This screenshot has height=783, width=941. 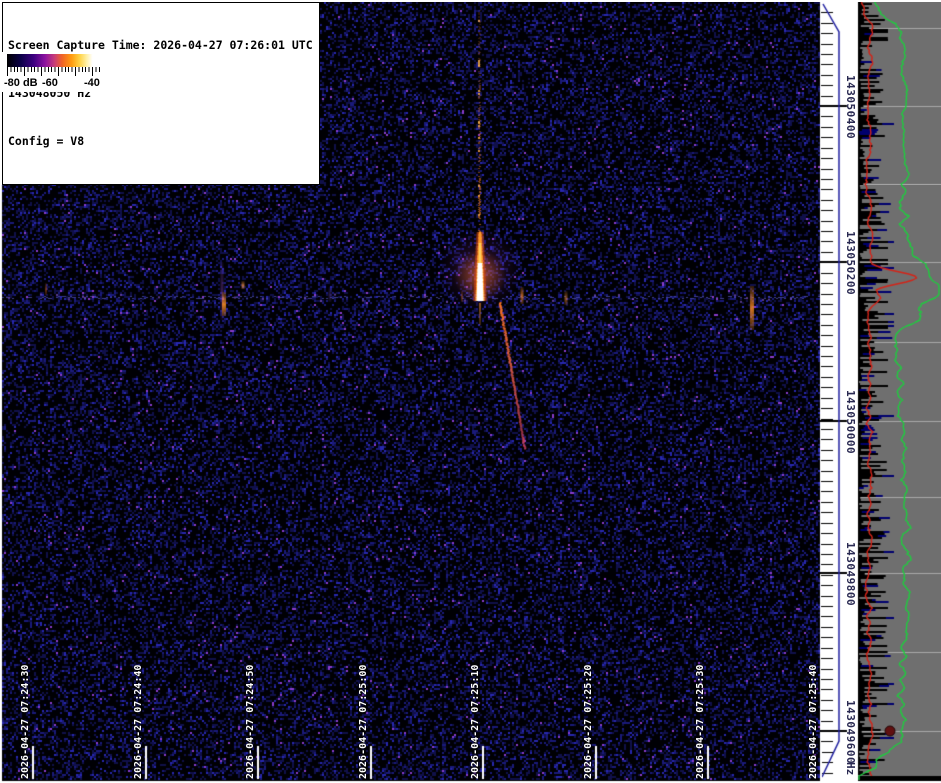 I want to click on frequency-axis-label: 143049800, so click(x=850, y=574).